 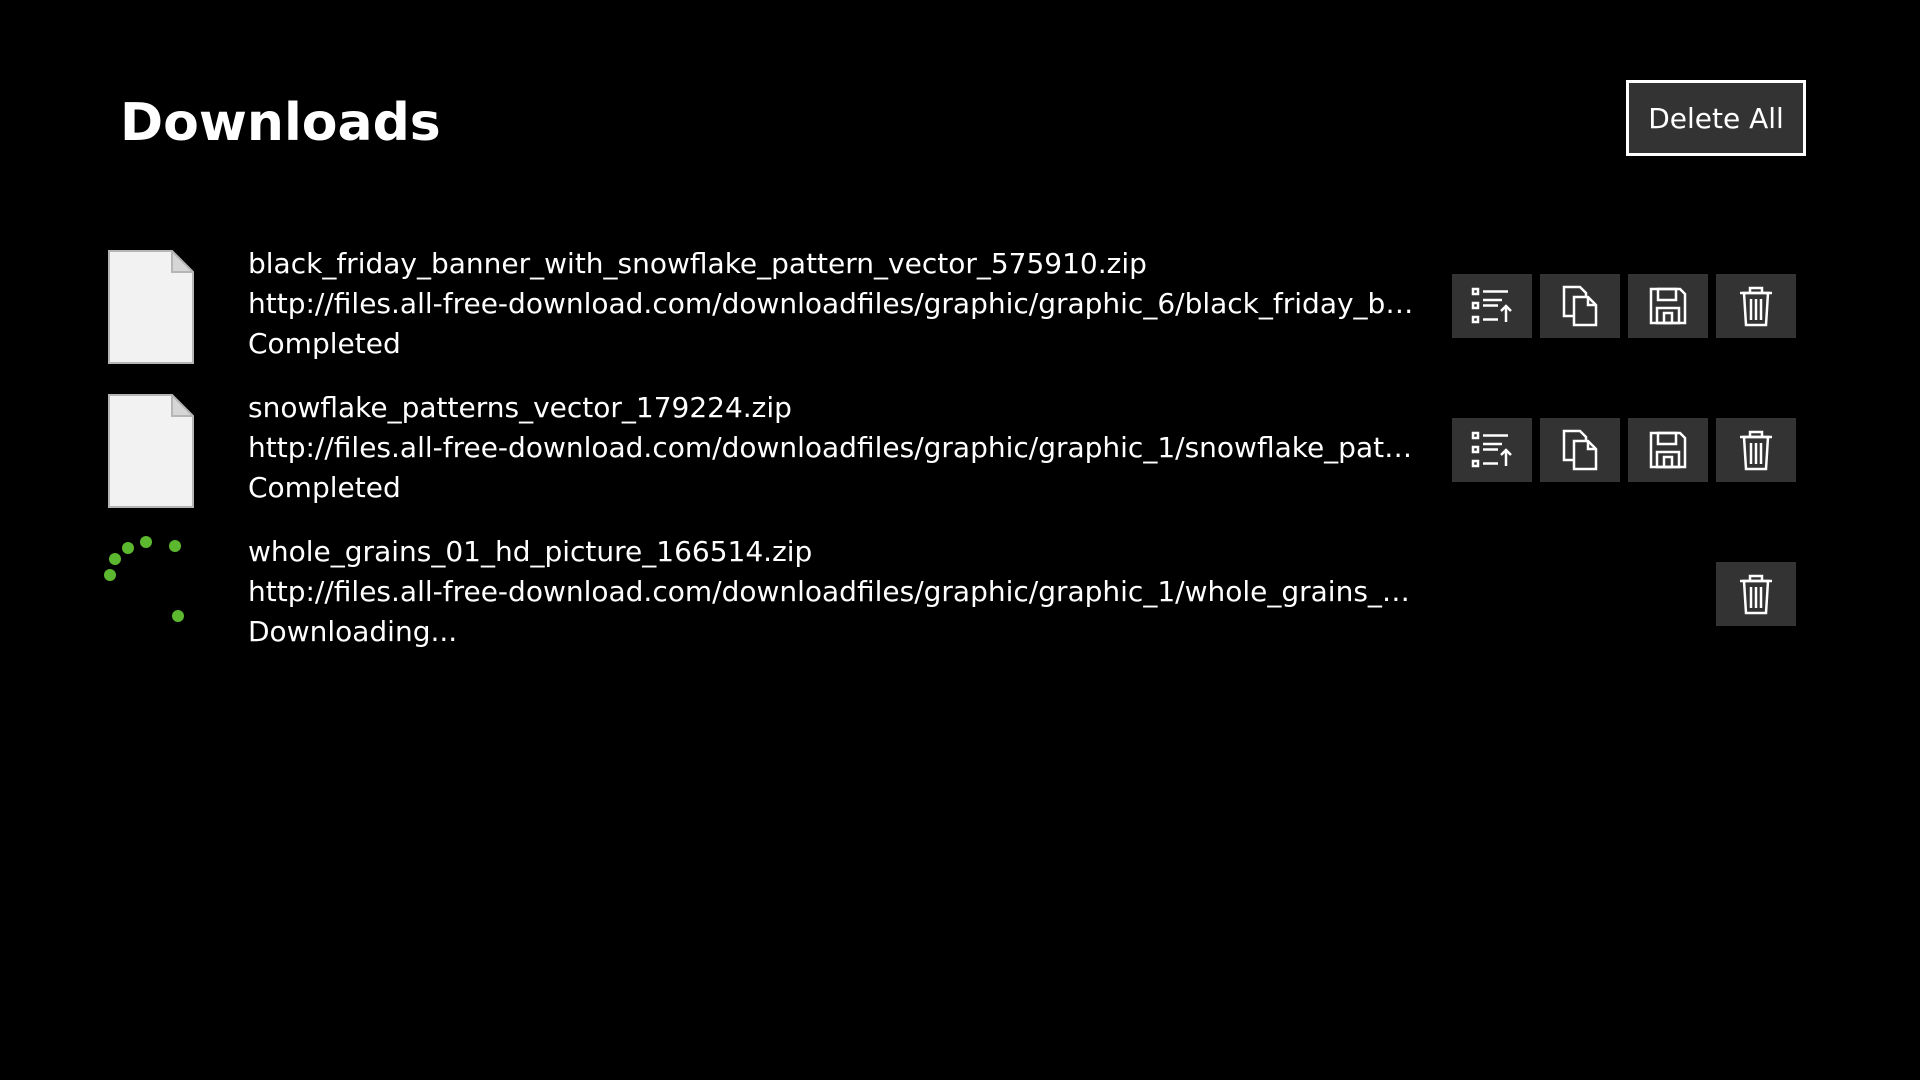 I want to click on page-title: Downloads, so click(x=280, y=123).